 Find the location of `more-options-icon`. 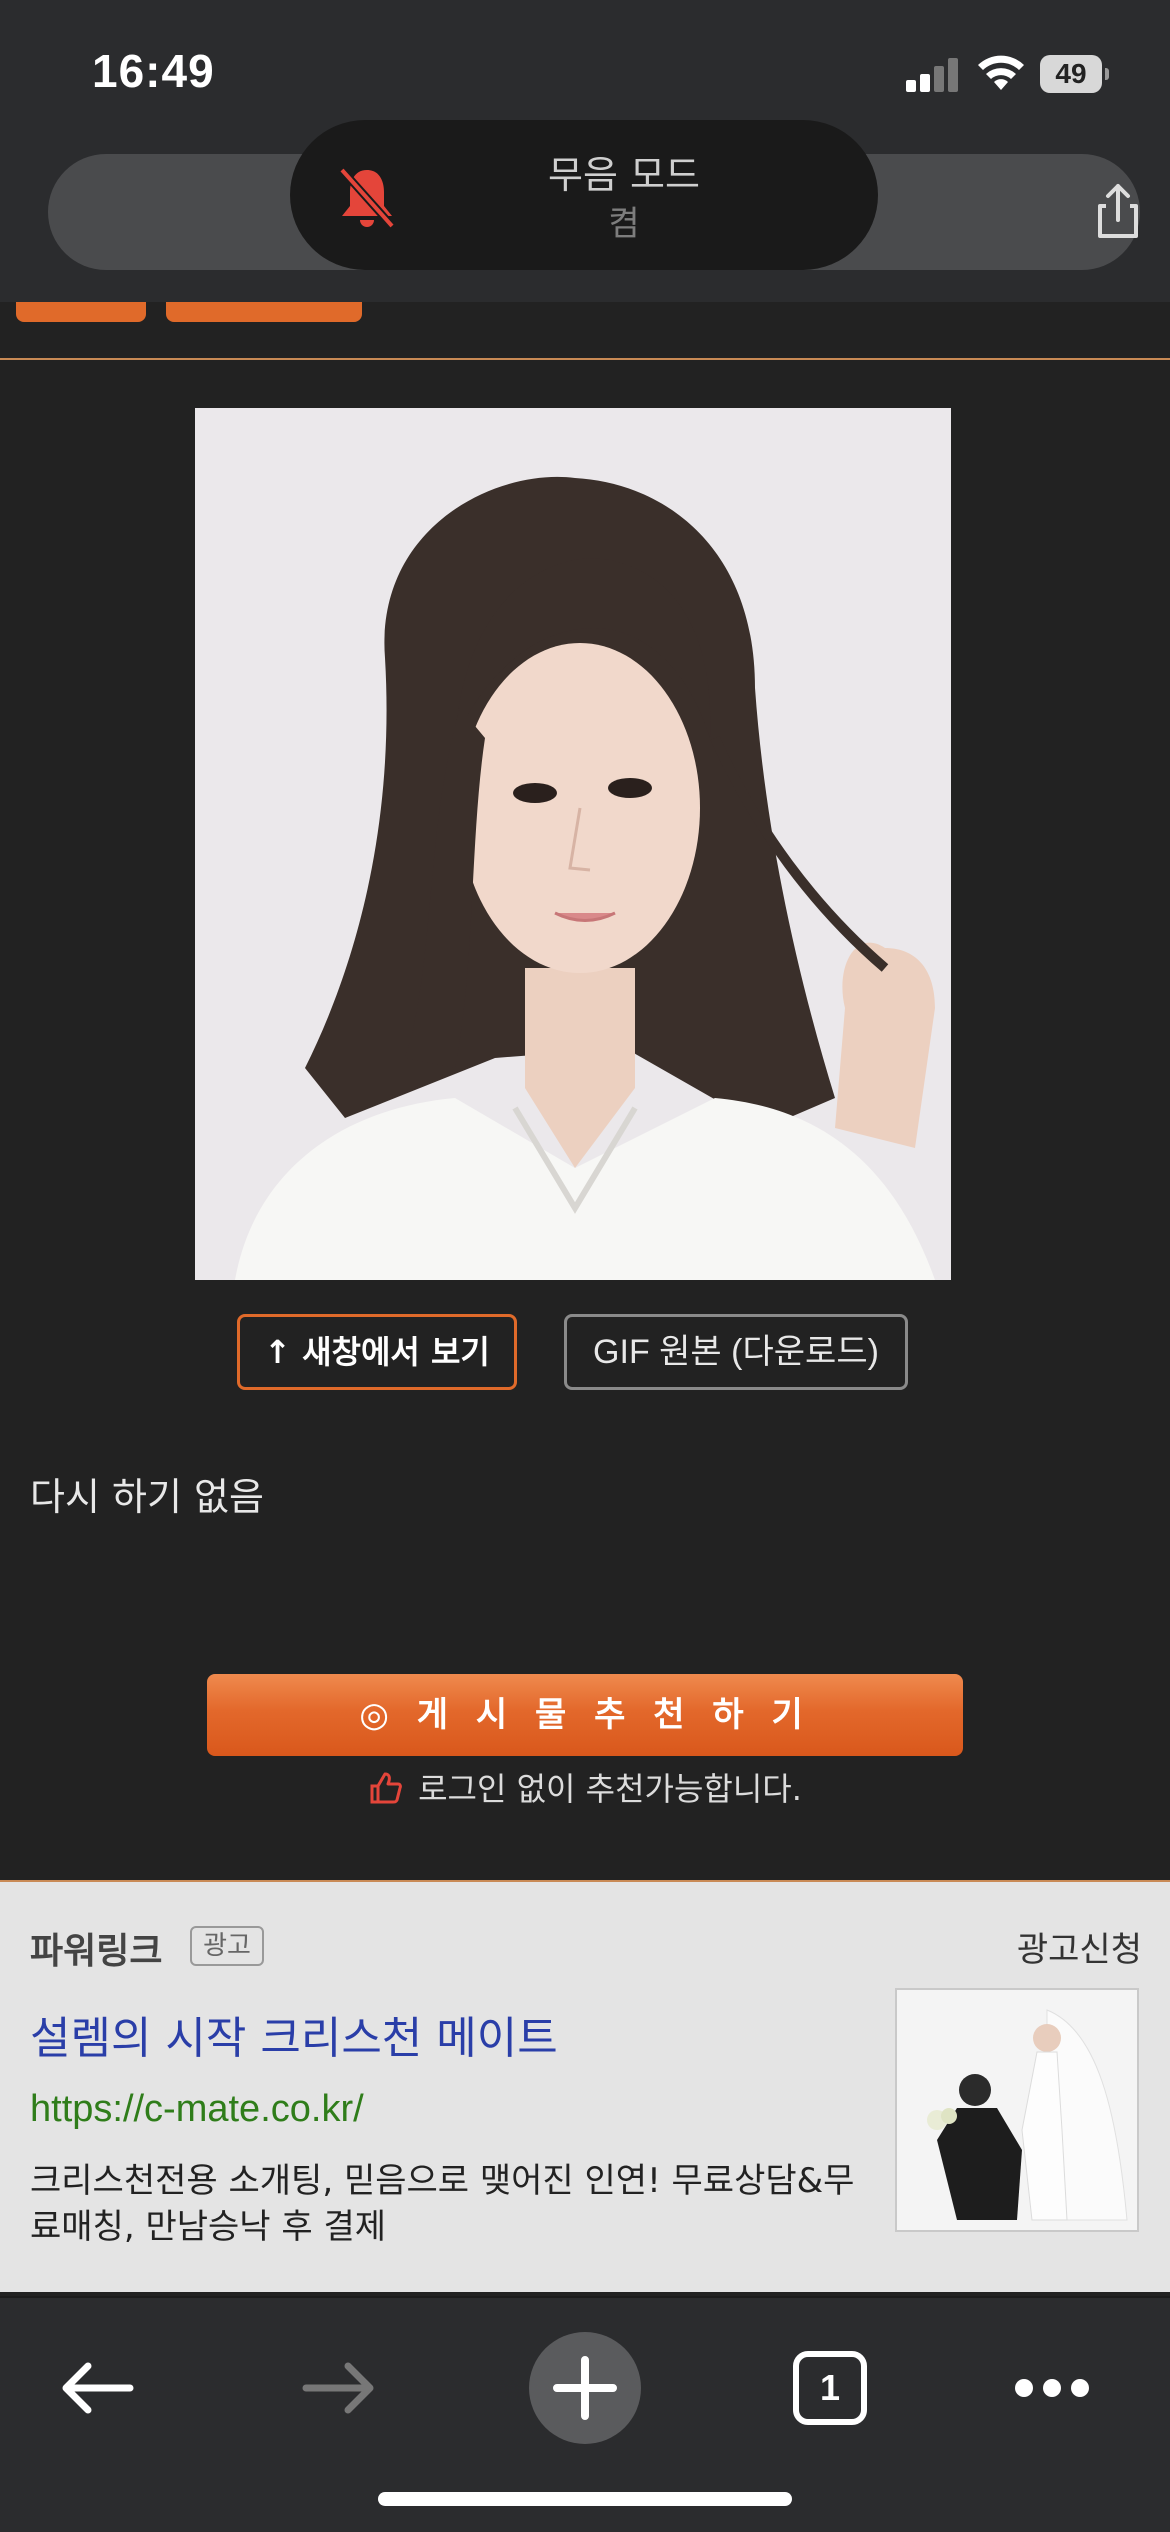

more-options-icon is located at coordinates (1052, 2388).